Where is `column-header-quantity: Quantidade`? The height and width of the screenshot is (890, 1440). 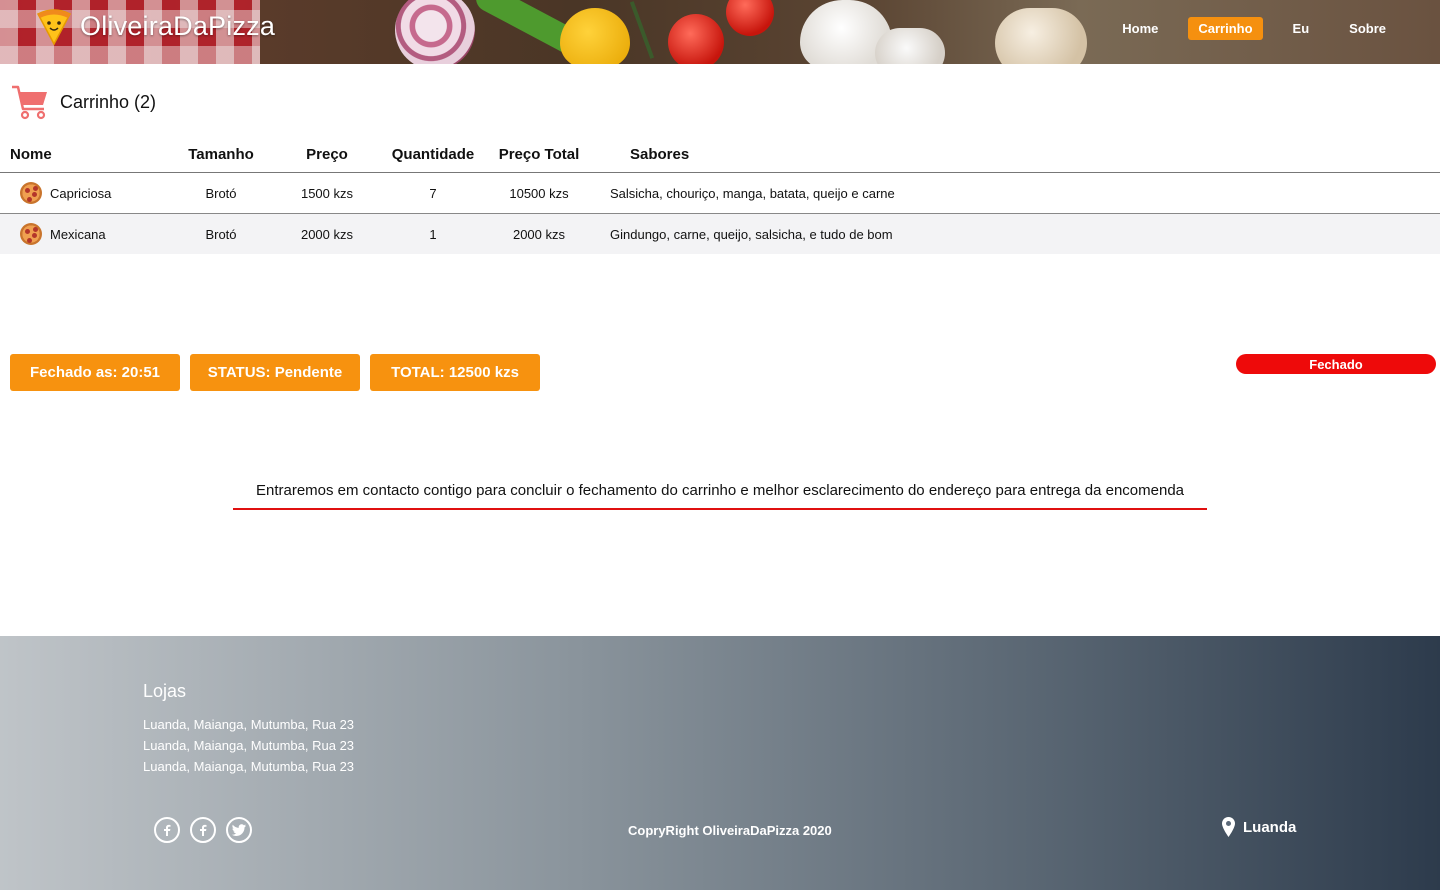
column-header-quantity: Quantidade is located at coordinates (433, 154).